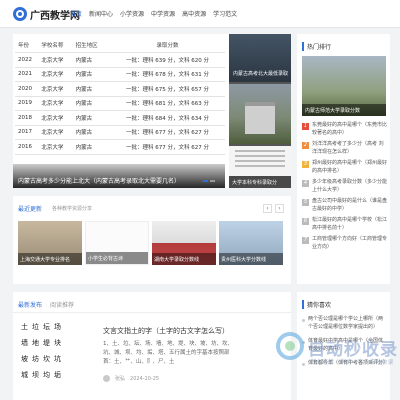 The height and width of the screenshot is (400, 400). I want to click on hero-caption-bar: 内蒙古高考多少分能上北大（内蒙古高考录取北大需要几名）, so click(119, 176).